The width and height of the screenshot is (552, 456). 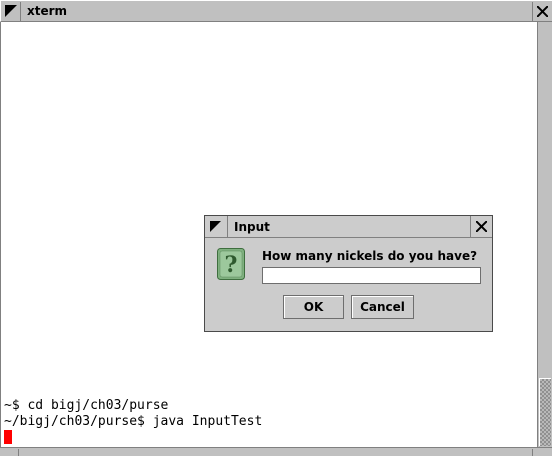 What do you see at coordinates (545, 412) in the screenshot?
I see `scrollbar-thumb` at bounding box center [545, 412].